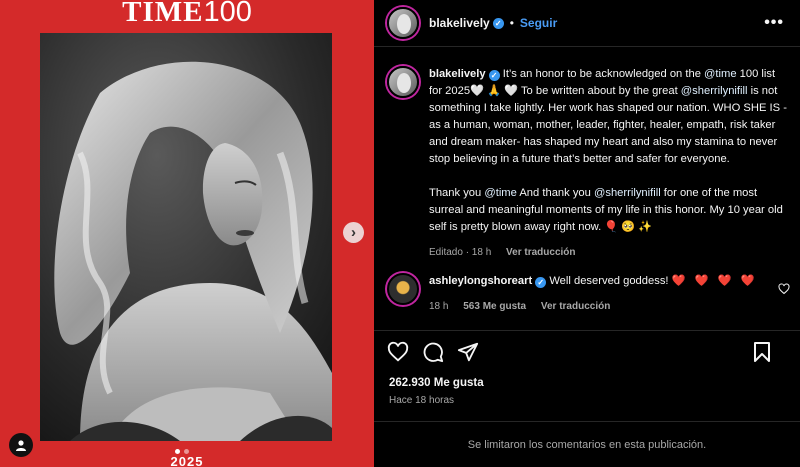 This screenshot has width=800, height=467. Describe the element at coordinates (609, 281) in the screenshot. I see `comment-text: Well deserved goddess!` at that location.